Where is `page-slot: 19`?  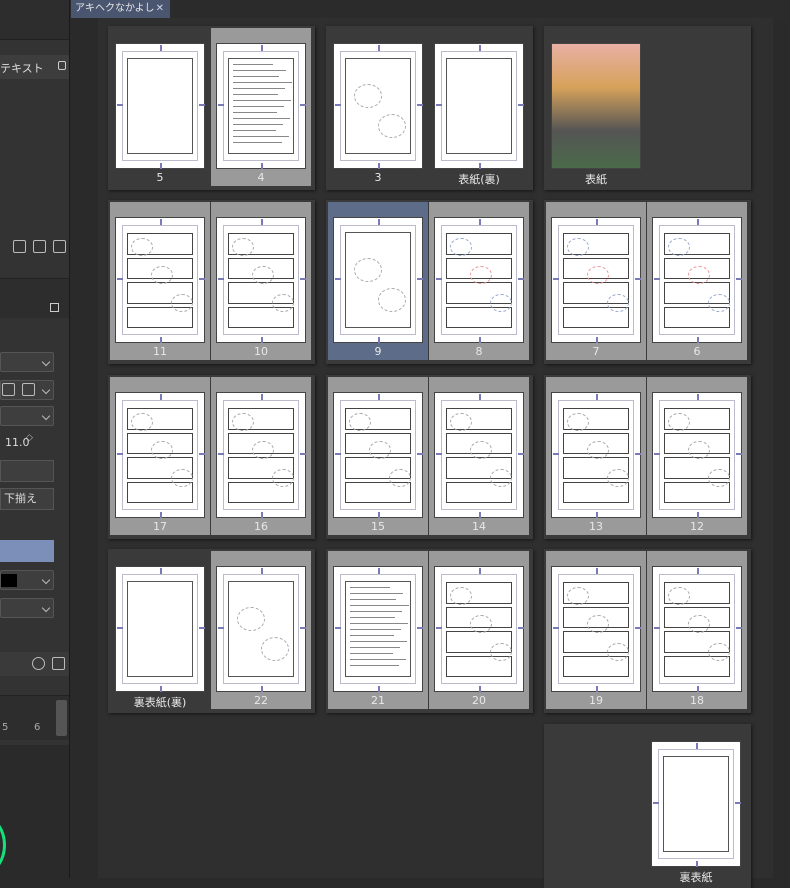
page-slot: 19 is located at coordinates (596, 630).